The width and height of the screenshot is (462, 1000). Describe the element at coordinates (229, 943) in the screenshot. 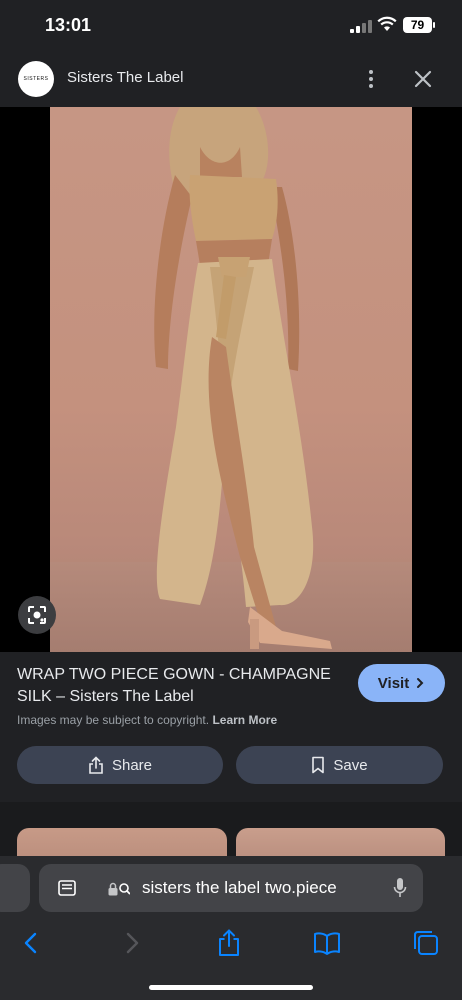

I see `safari-share-icon` at that location.